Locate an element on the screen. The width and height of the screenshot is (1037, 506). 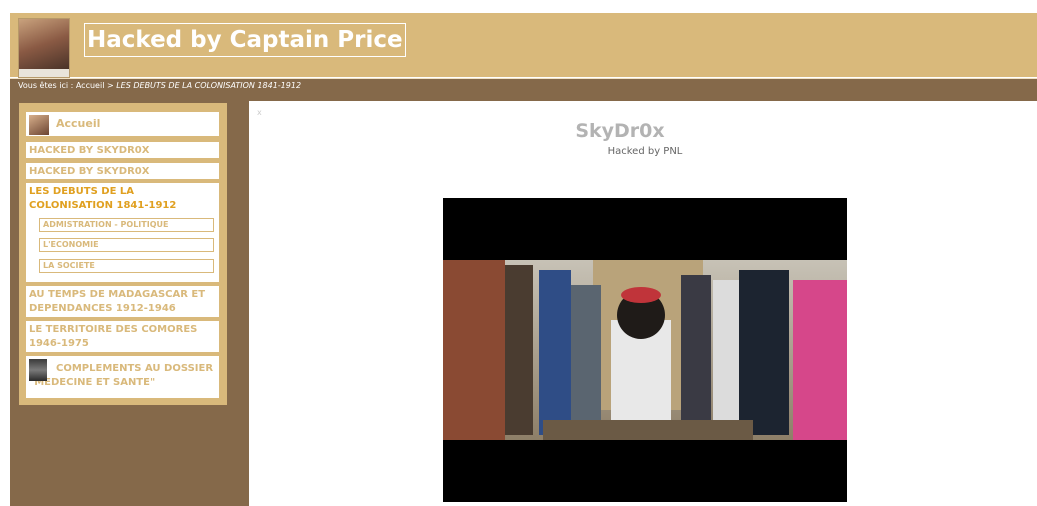
site-title: Hacked by Captain Price is located at coordinates (245, 40).